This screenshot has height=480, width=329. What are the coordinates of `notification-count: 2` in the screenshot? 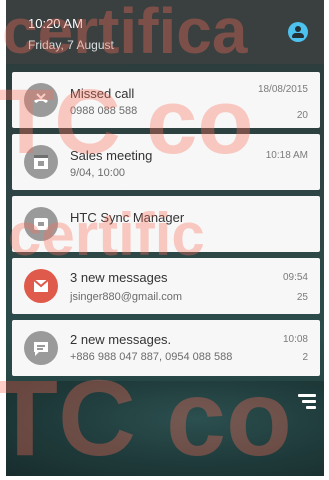 It's located at (305, 357).